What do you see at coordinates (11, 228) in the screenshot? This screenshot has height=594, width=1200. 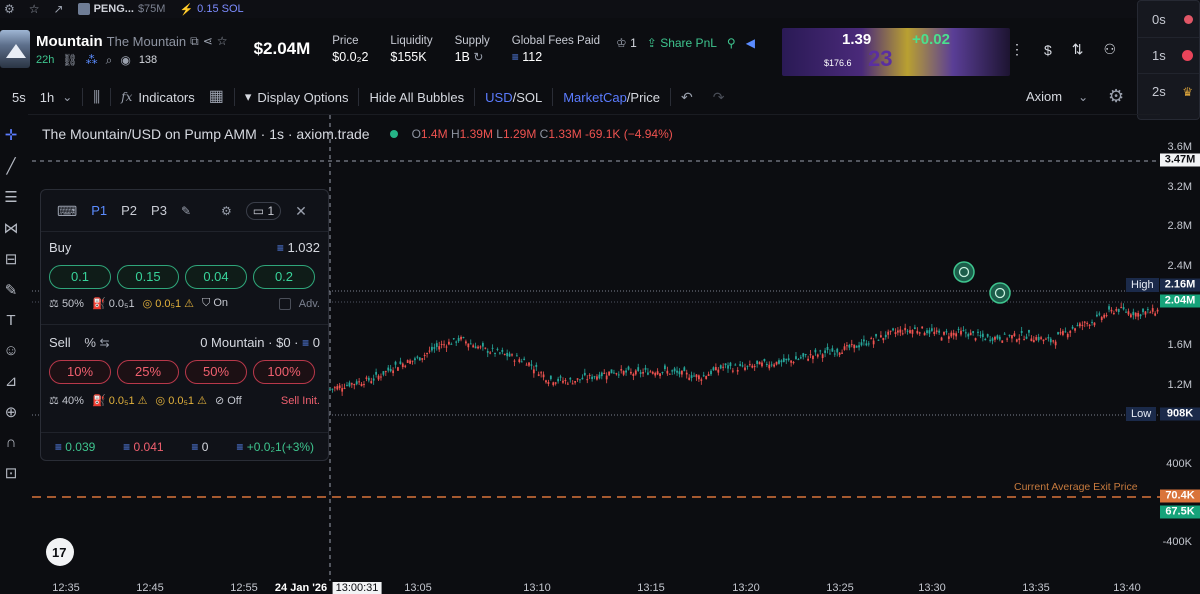 I see `pattern-icon: ⋈` at bounding box center [11, 228].